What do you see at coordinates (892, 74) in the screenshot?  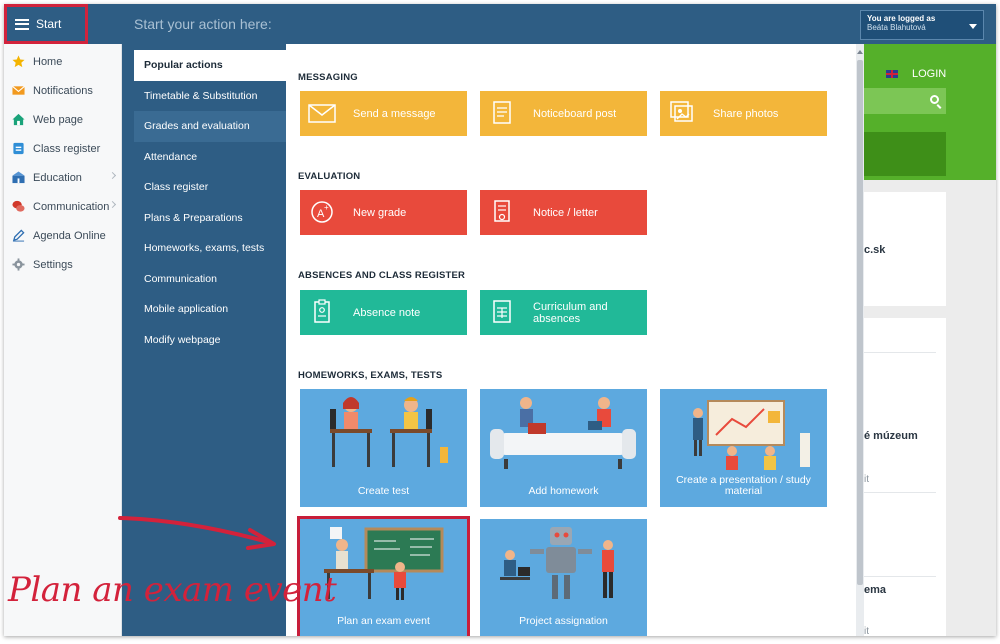 I see `flag-uk-icon` at bounding box center [892, 74].